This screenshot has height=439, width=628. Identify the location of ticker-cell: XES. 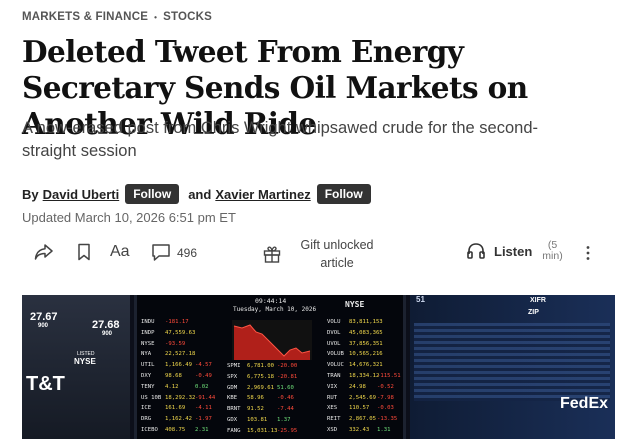
(332, 408).